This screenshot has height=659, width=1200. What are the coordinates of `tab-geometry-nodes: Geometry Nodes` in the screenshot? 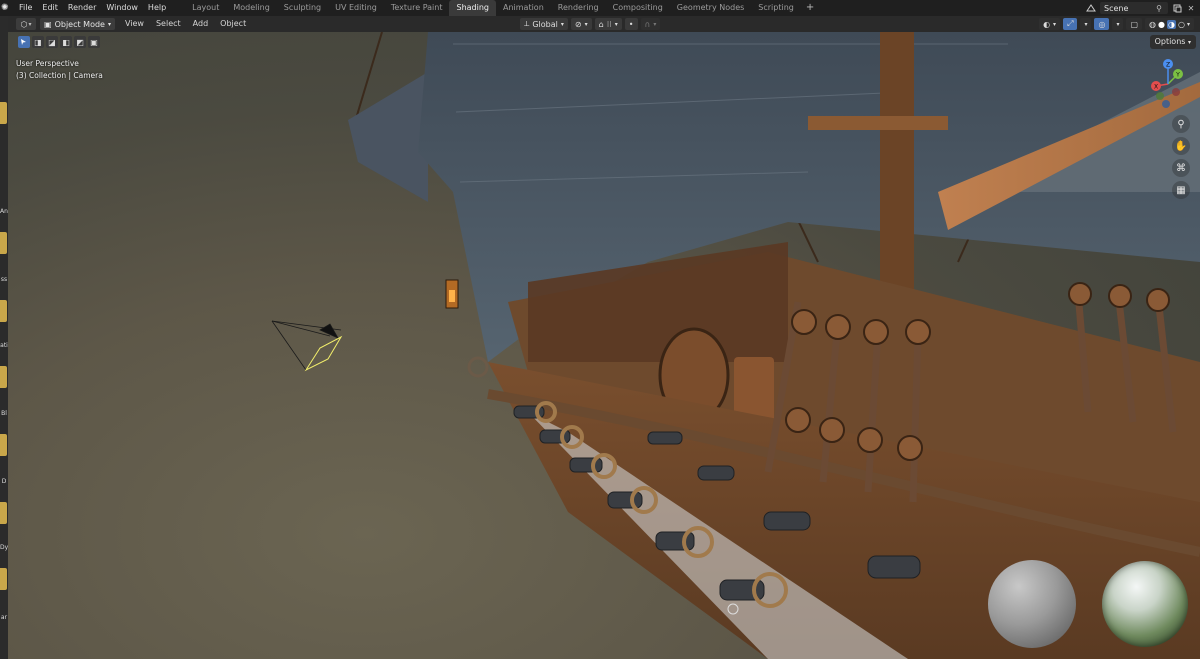 It's located at (710, 8).